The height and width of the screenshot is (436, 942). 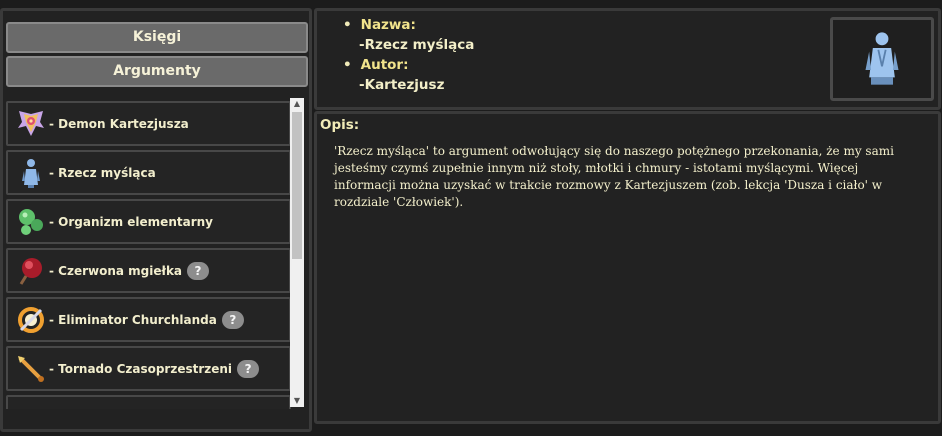 What do you see at coordinates (31, 271) in the screenshot?
I see `red-mist-icon` at bounding box center [31, 271].